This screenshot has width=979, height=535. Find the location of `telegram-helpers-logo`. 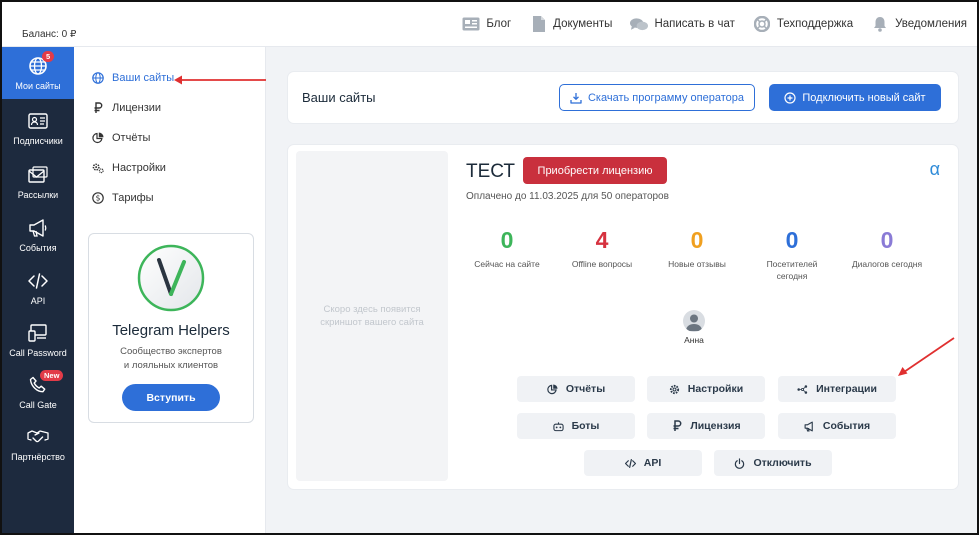

telegram-helpers-logo is located at coordinates (171, 278).